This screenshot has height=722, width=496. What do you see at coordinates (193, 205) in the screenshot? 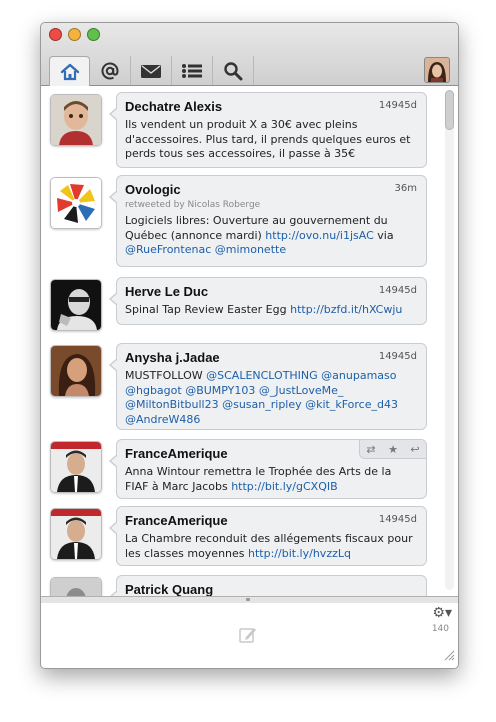
I see `retweet-attribution: retweeted by Nicolas Roberge` at bounding box center [193, 205].